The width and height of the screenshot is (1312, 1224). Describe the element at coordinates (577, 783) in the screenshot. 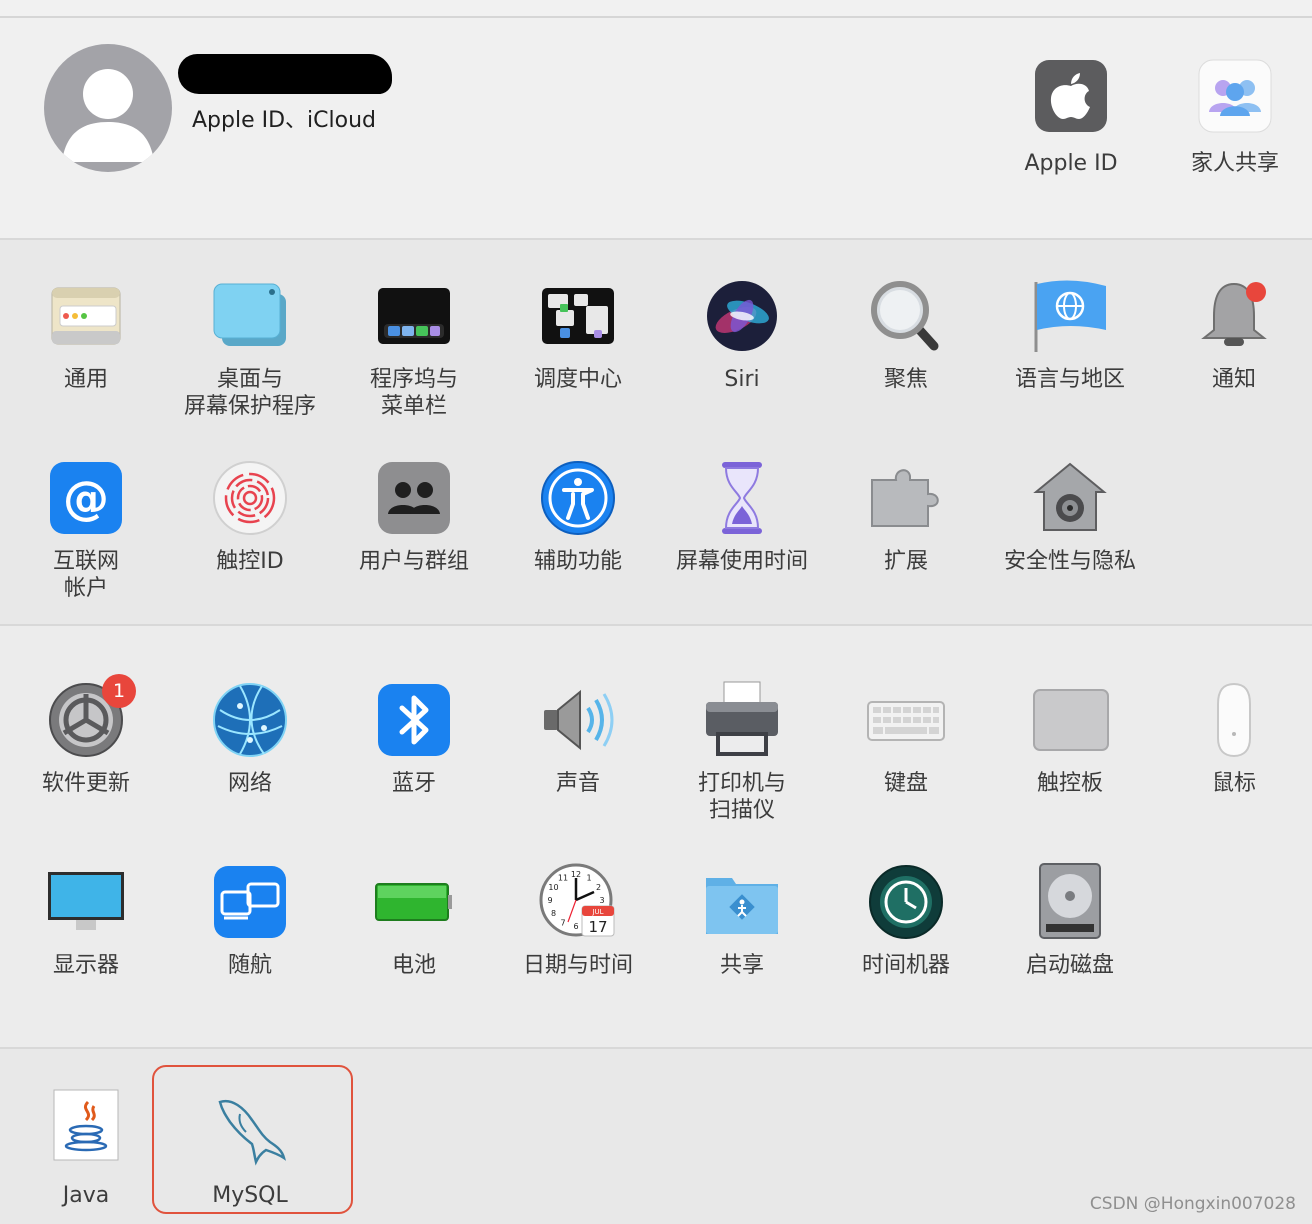

I see `pane-label: 声音` at that location.